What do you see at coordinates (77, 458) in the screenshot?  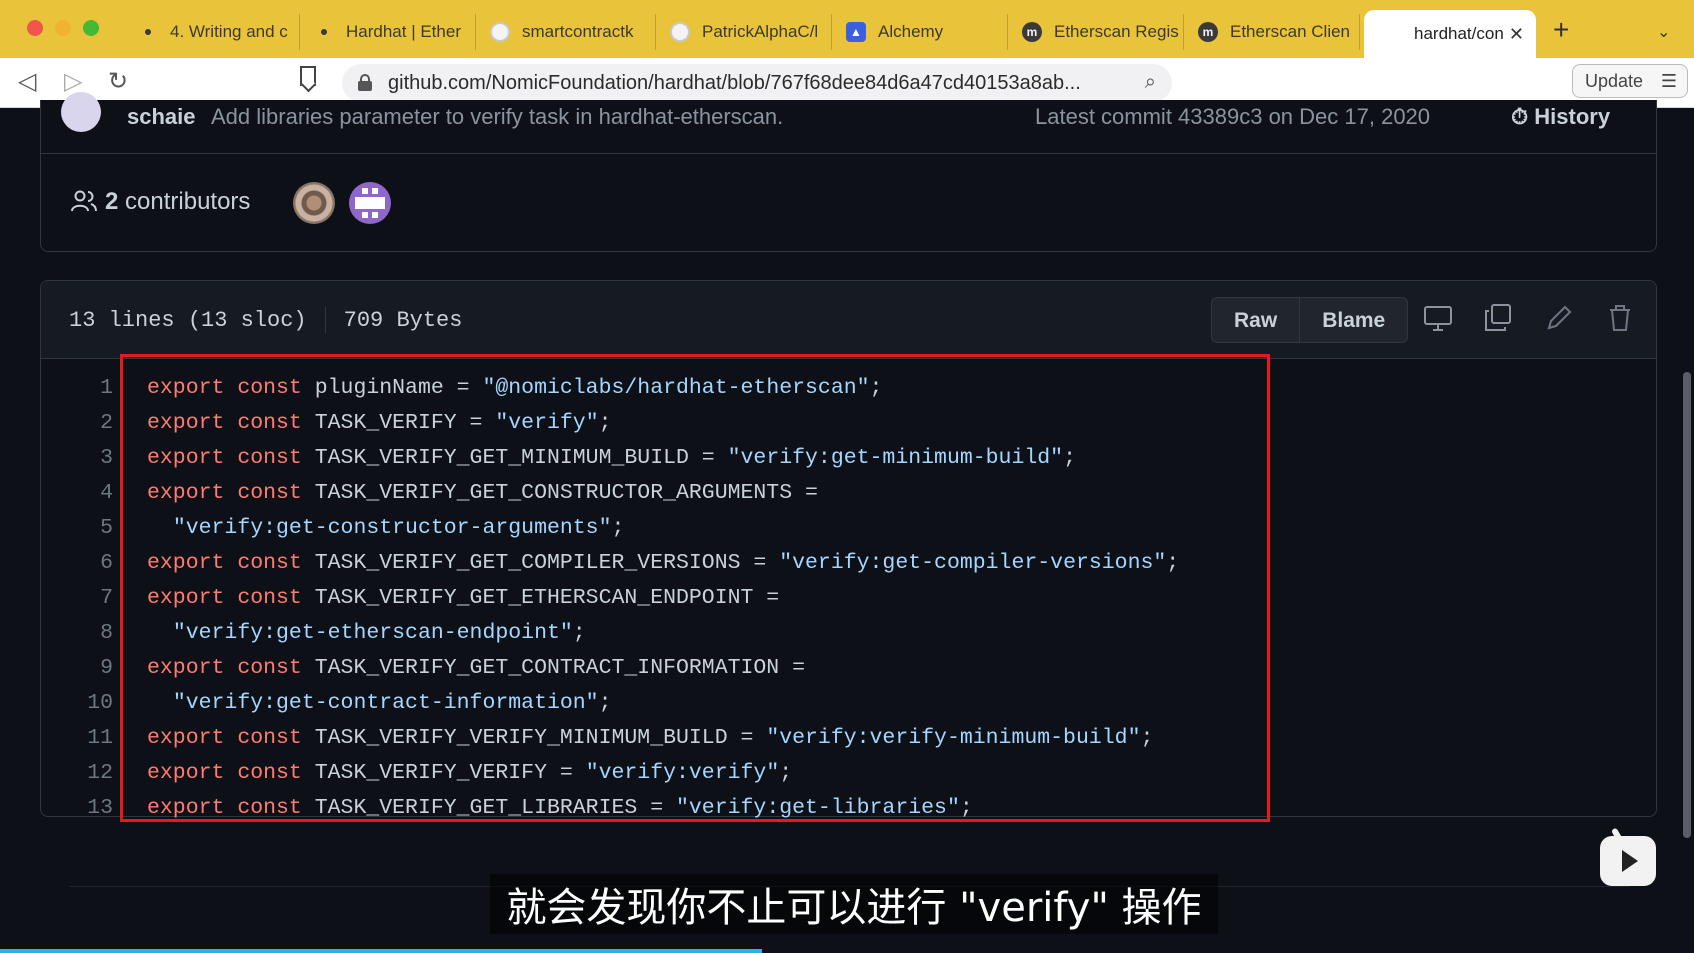 I see `line-number: 3` at bounding box center [77, 458].